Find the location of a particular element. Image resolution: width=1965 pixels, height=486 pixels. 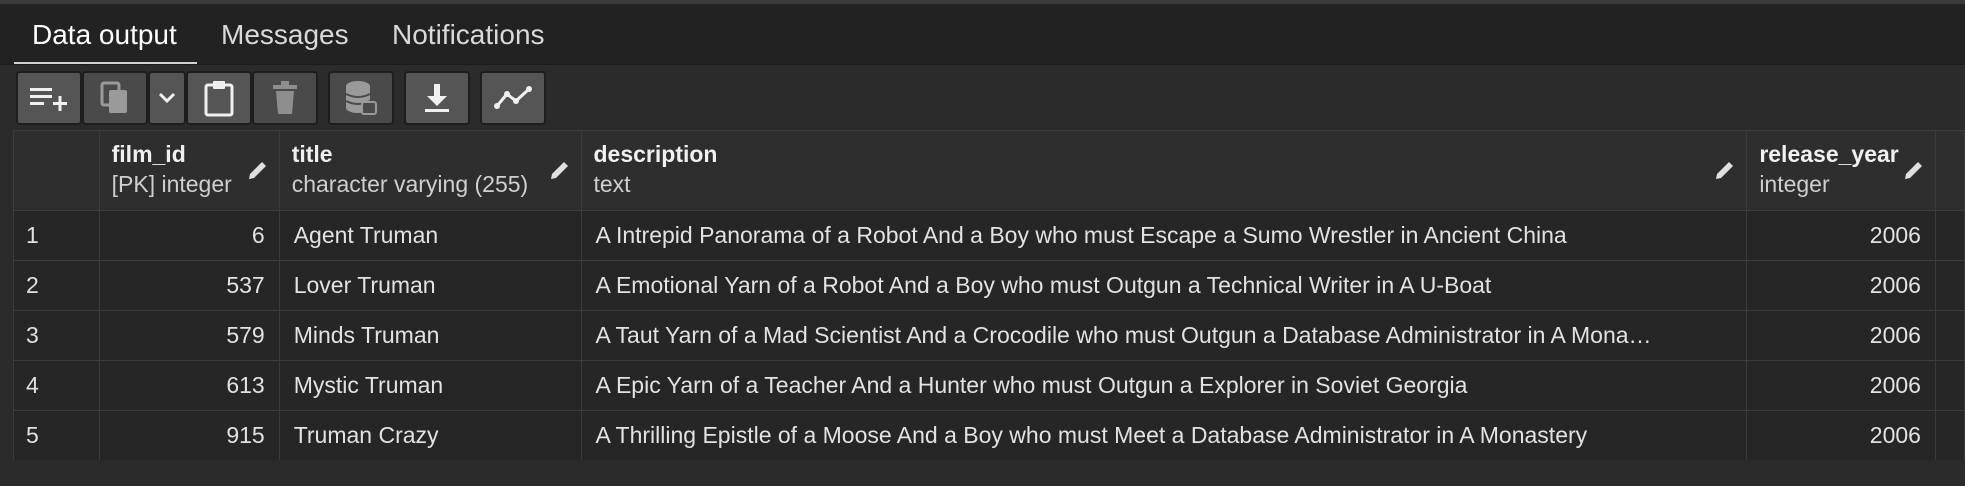

download-icon is located at coordinates (437, 98).